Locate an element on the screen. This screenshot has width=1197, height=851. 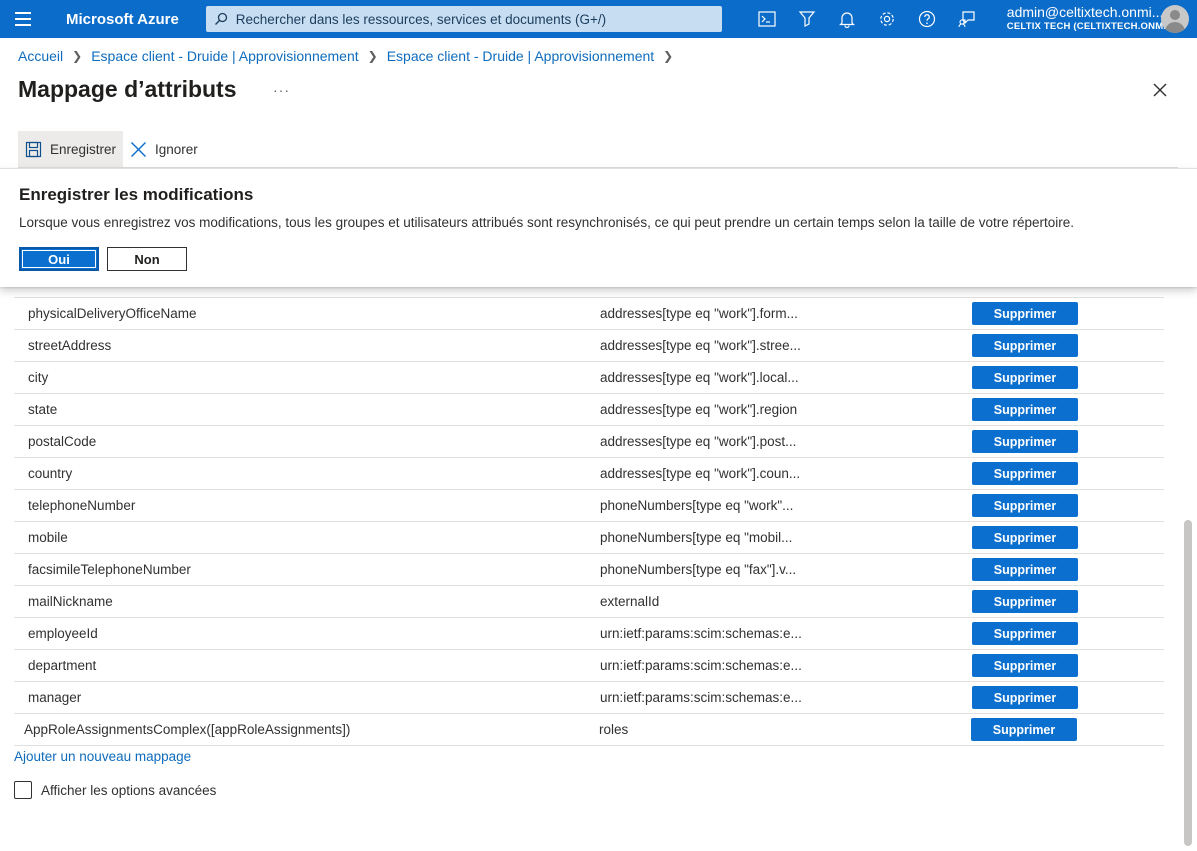
help-icon is located at coordinates (927, 19).